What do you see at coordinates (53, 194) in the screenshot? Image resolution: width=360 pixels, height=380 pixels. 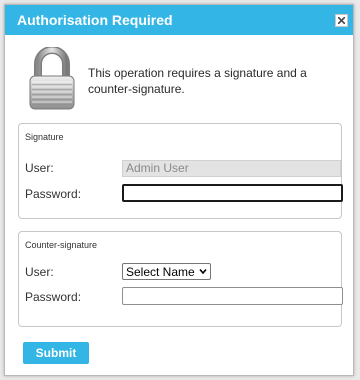 I see `signature-password-label: Password:` at bounding box center [53, 194].